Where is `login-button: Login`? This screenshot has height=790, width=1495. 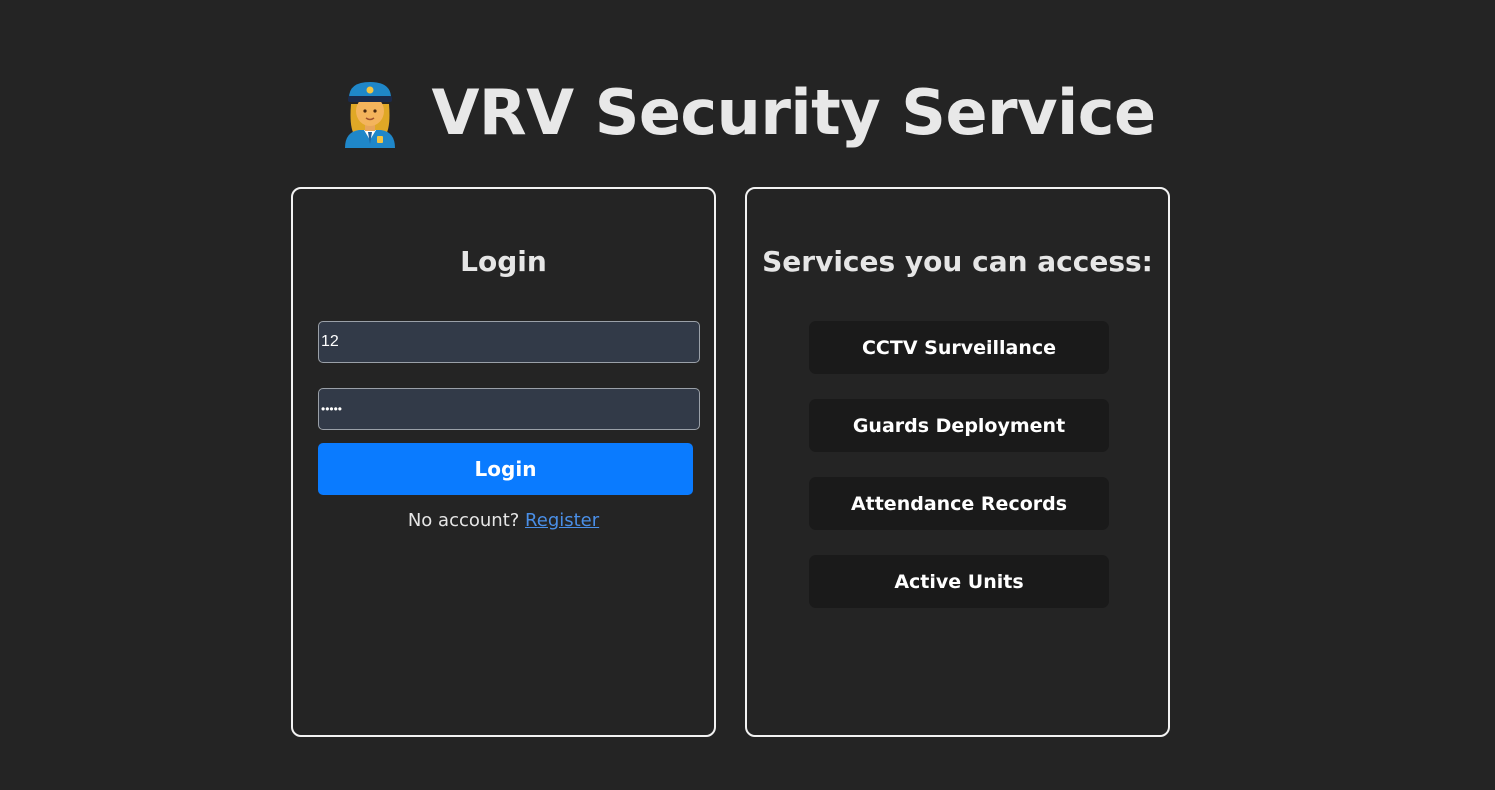
login-button: Login is located at coordinates (505, 469).